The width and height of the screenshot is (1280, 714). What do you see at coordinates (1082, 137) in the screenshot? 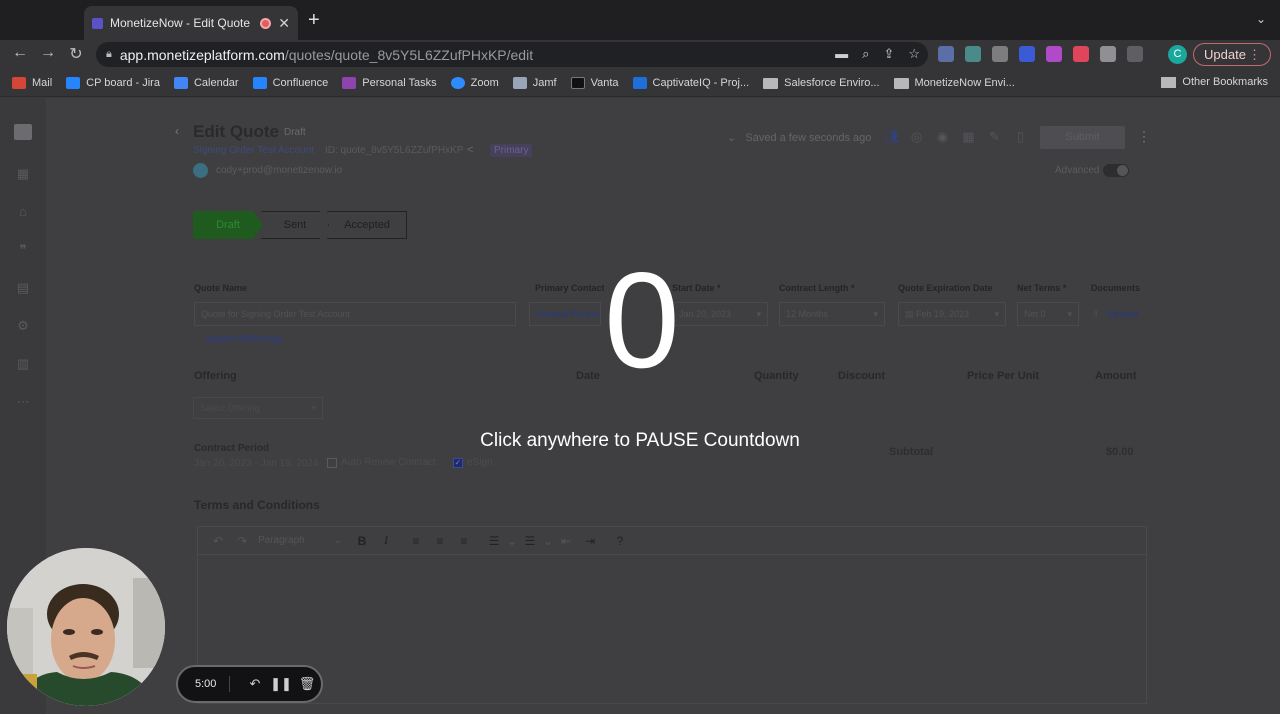
I see `submit-button: Submit` at bounding box center [1082, 137].